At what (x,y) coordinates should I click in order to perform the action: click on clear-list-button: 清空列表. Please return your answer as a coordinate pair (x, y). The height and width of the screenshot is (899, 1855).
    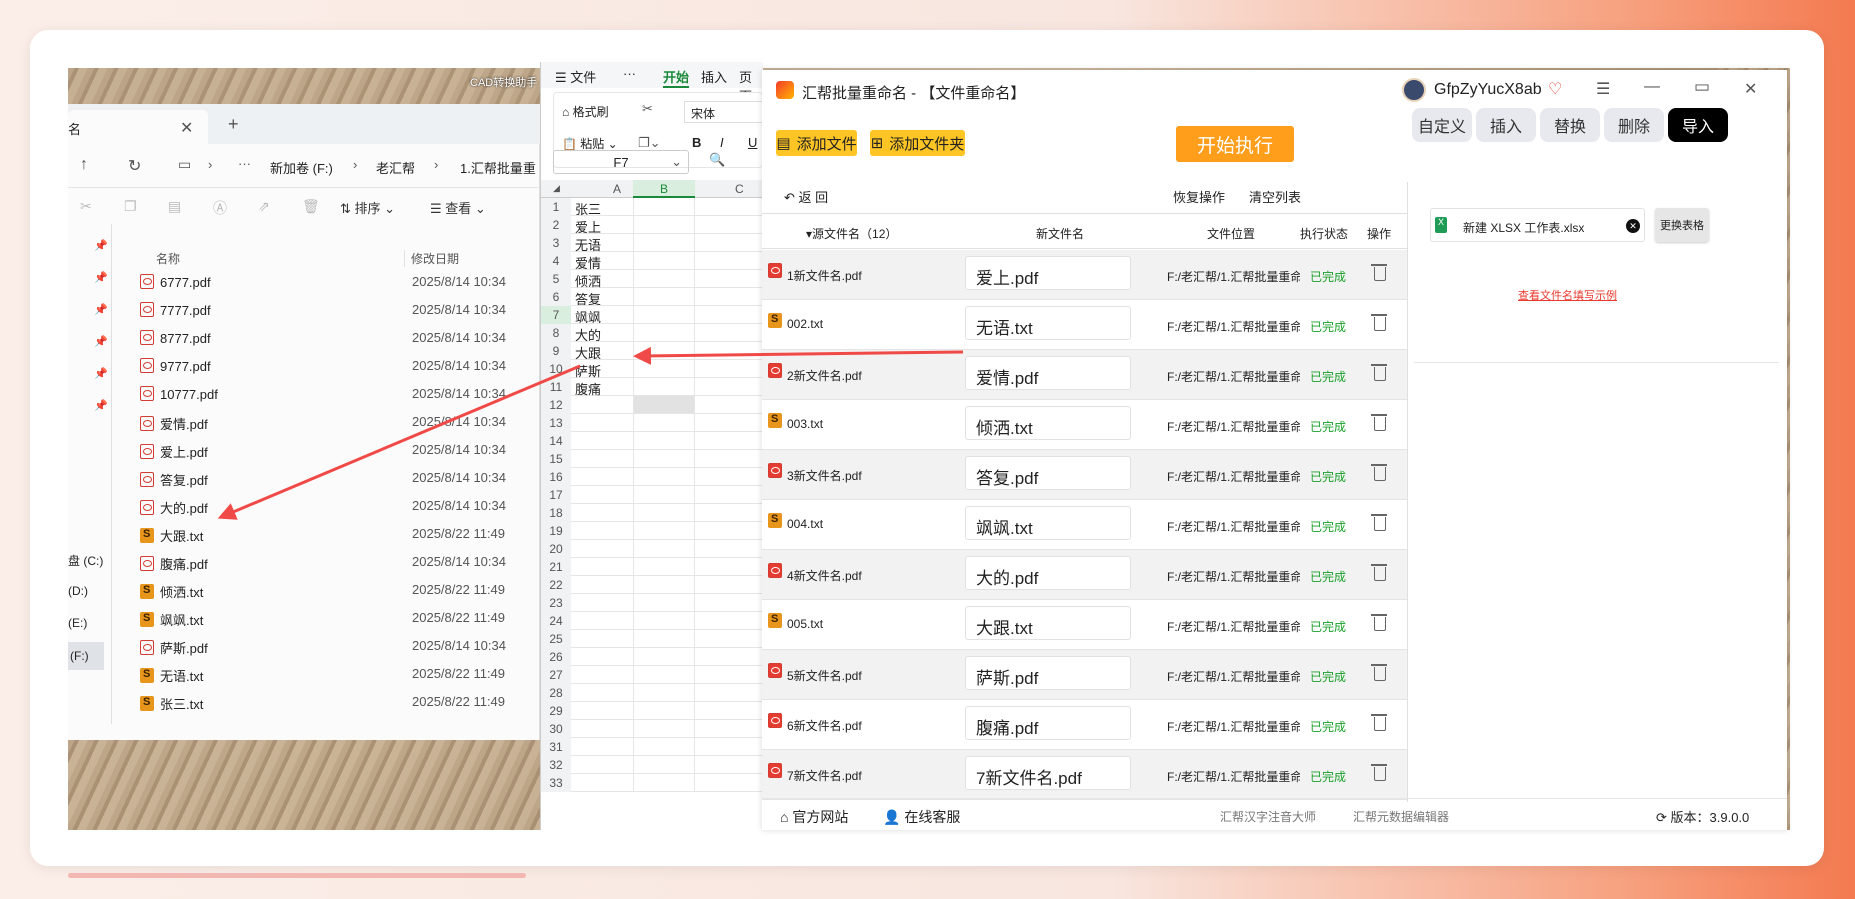
    Looking at the image, I should click on (1275, 196).